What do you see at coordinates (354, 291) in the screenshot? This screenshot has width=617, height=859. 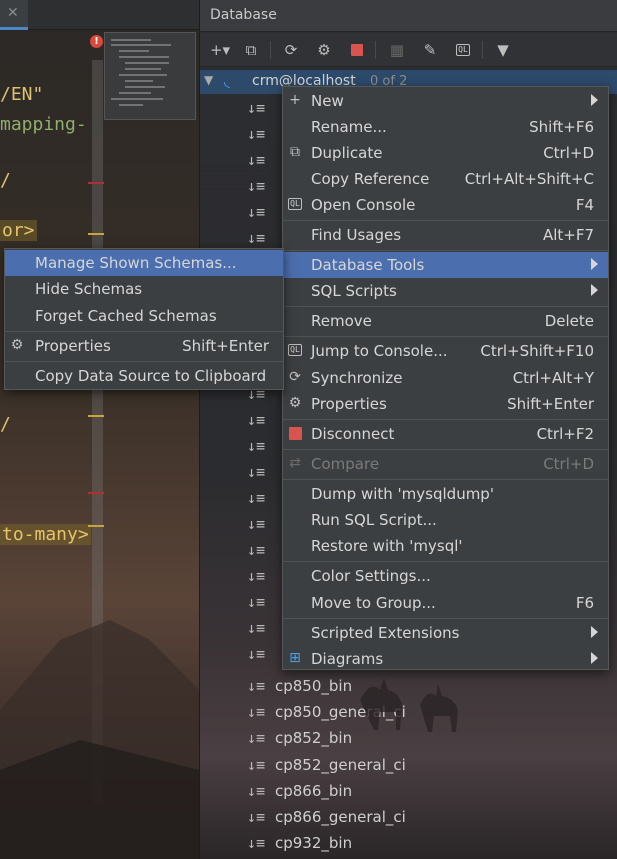 I see `menu-item-label: SQL Scripts` at bounding box center [354, 291].